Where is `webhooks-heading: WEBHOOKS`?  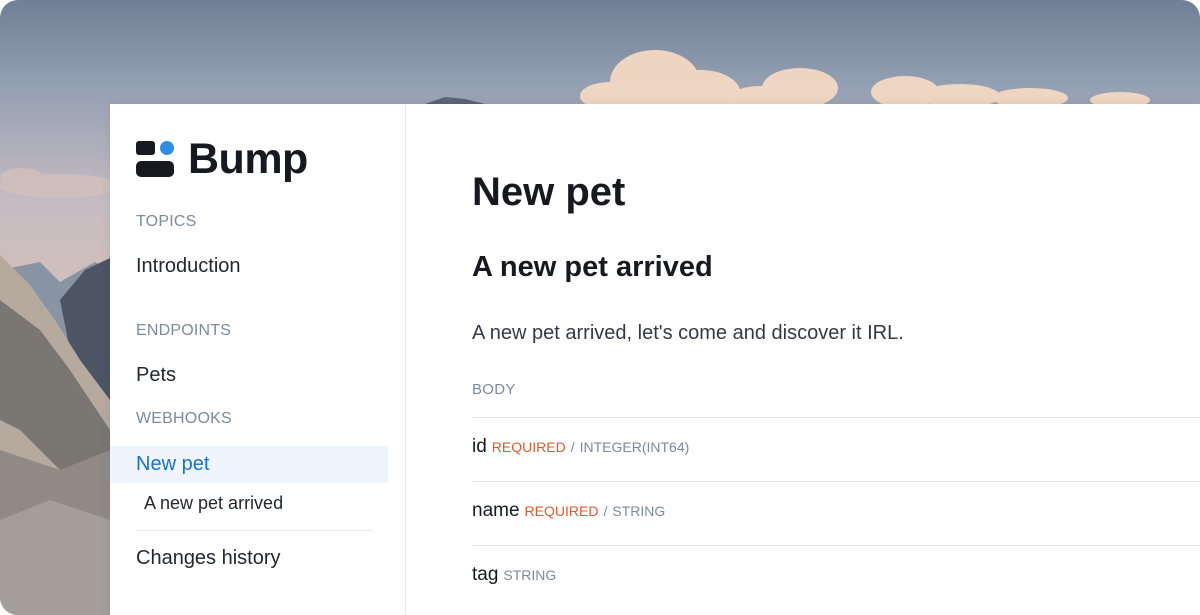
webhooks-heading: WEBHOOKS is located at coordinates (184, 418).